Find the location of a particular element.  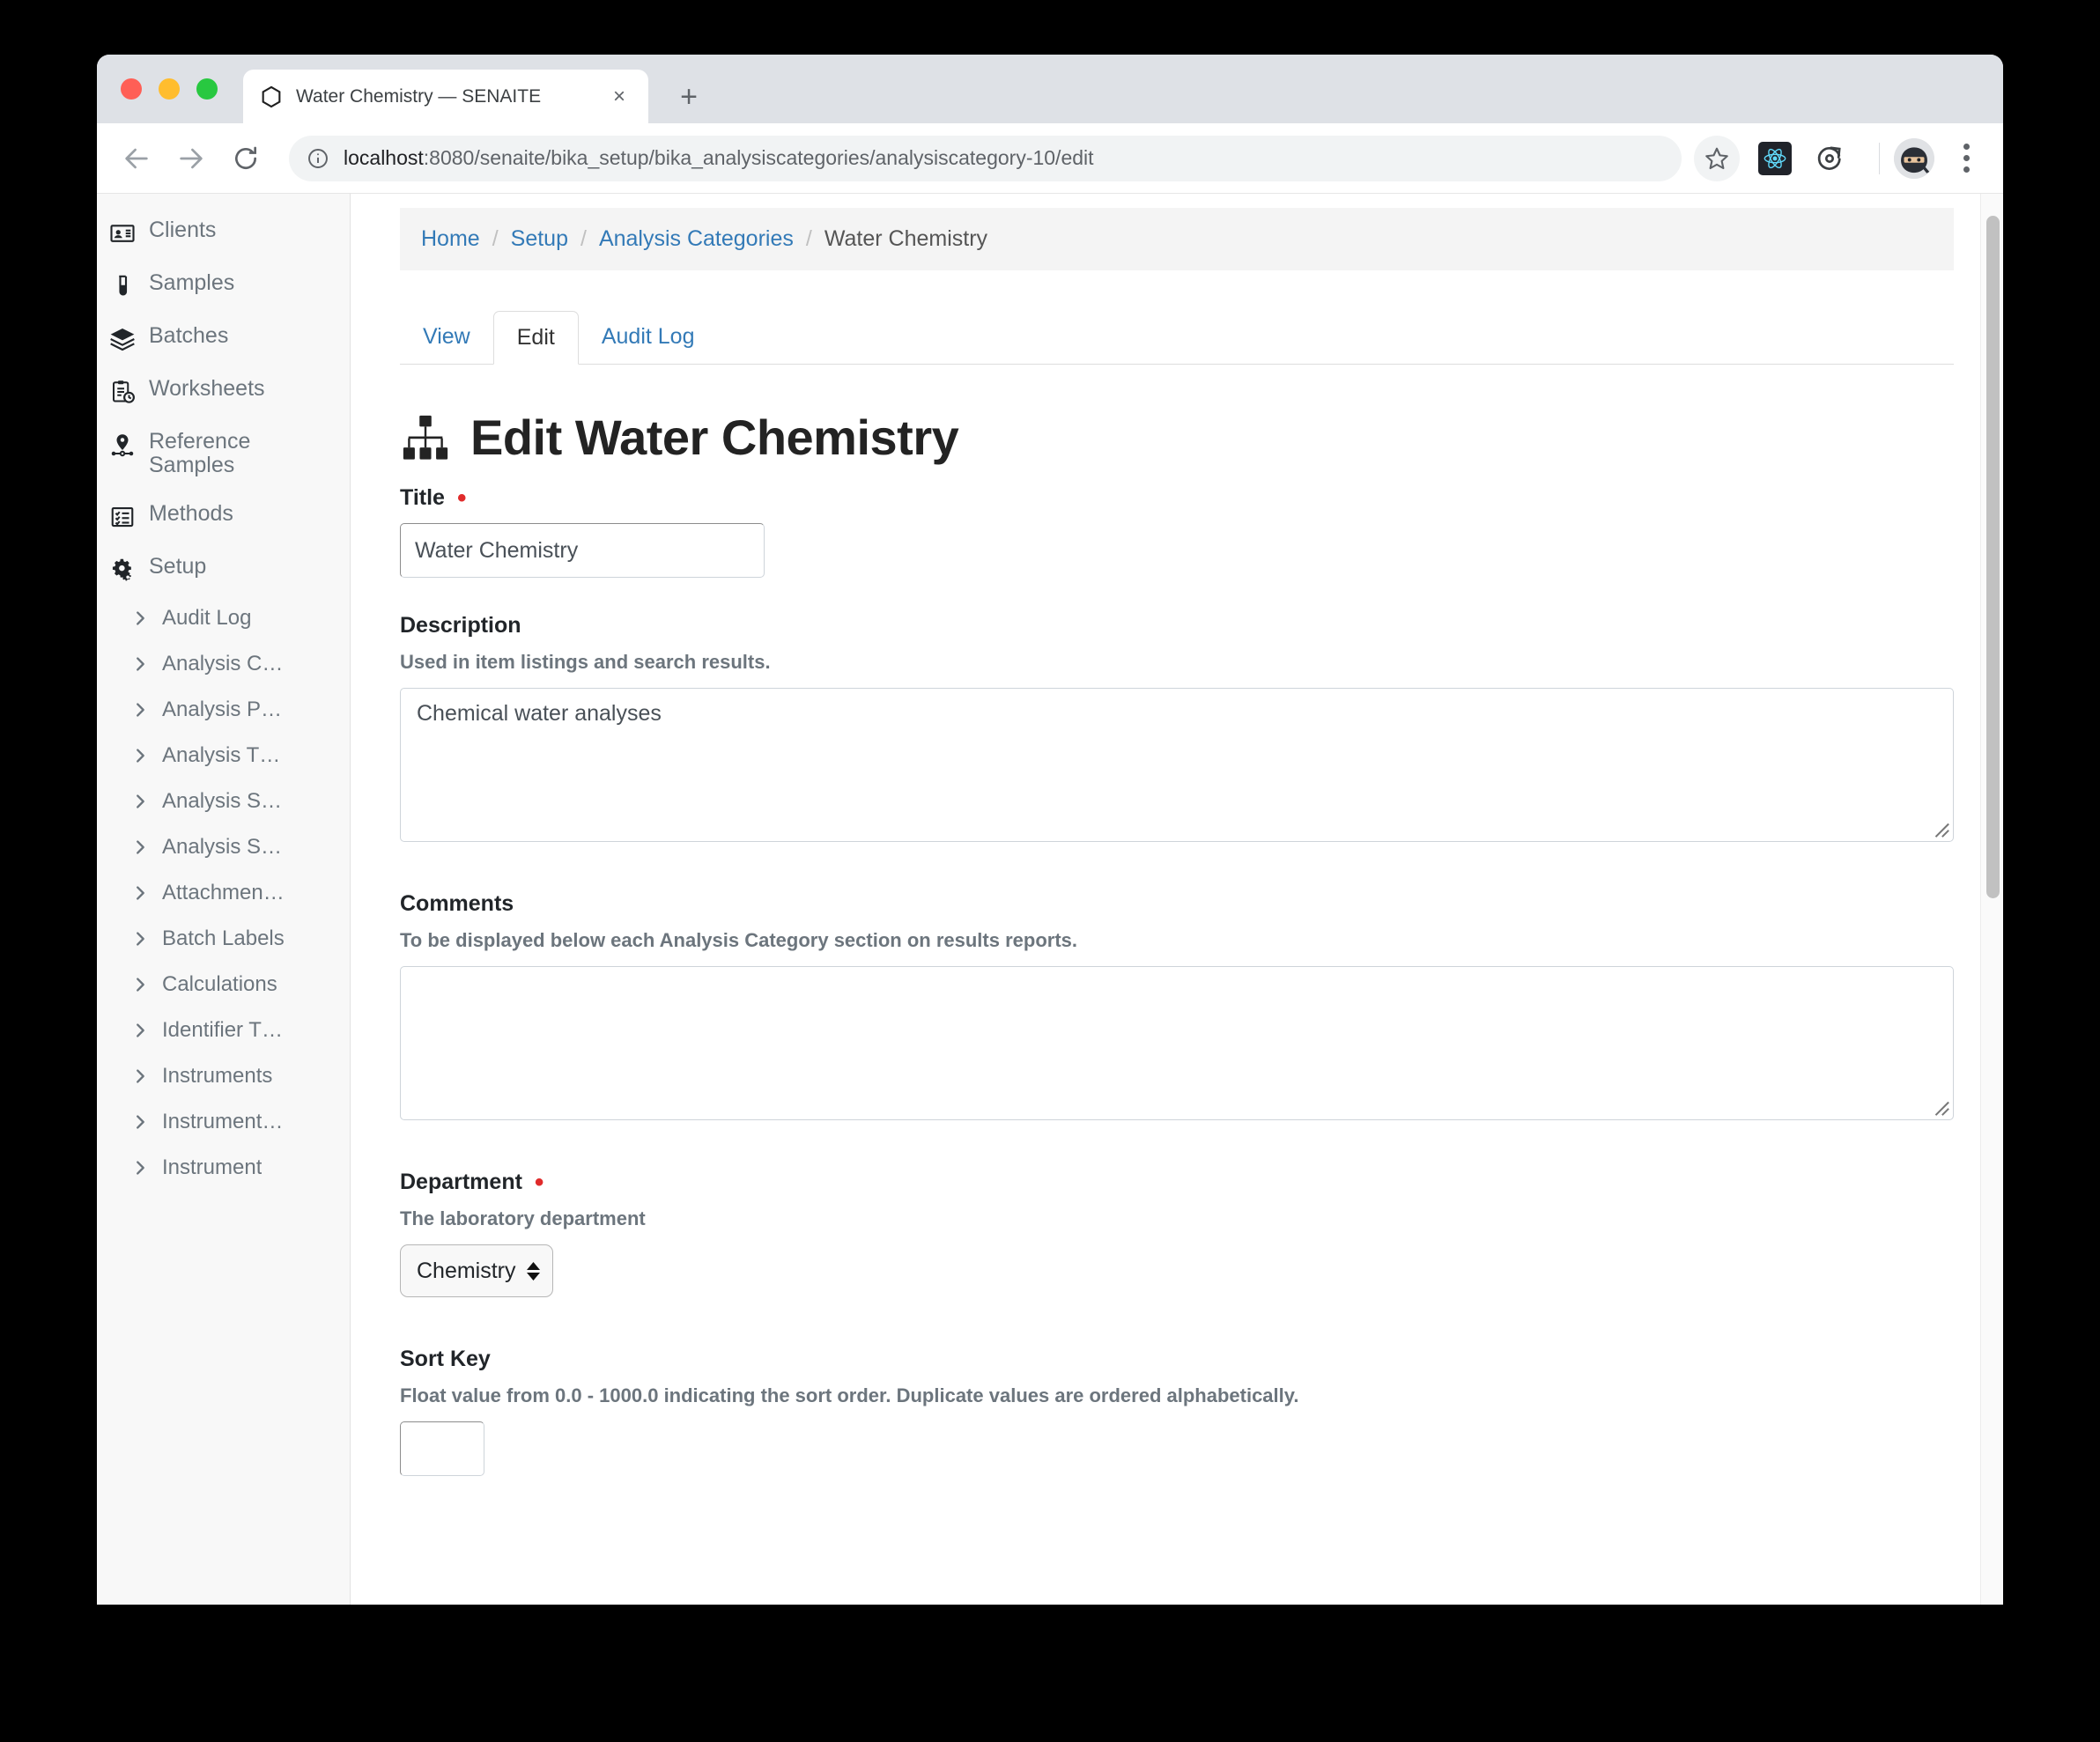

sidebar-item-batches: Batches is located at coordinates (223, 339).